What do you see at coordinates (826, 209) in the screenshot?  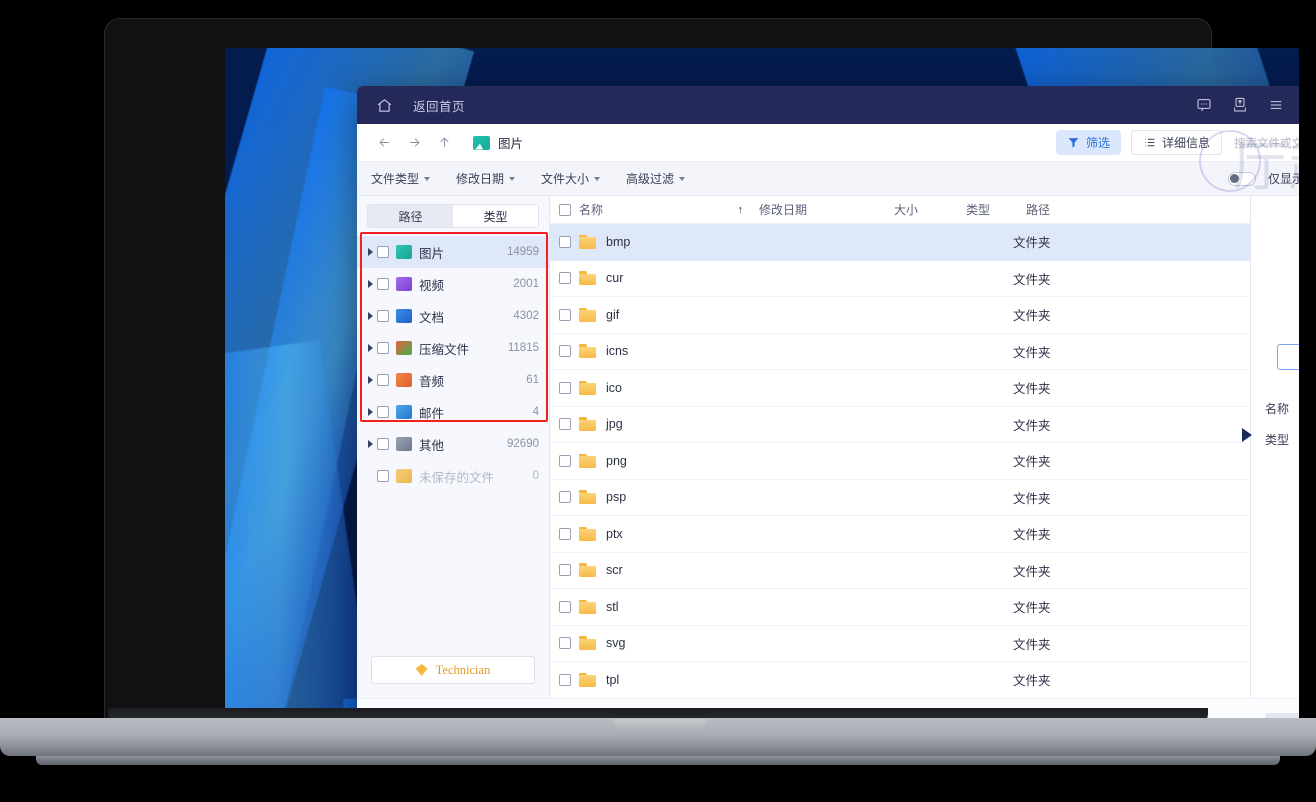 I see `column-header-date: 修改日期` at bounding box center [826, 209].